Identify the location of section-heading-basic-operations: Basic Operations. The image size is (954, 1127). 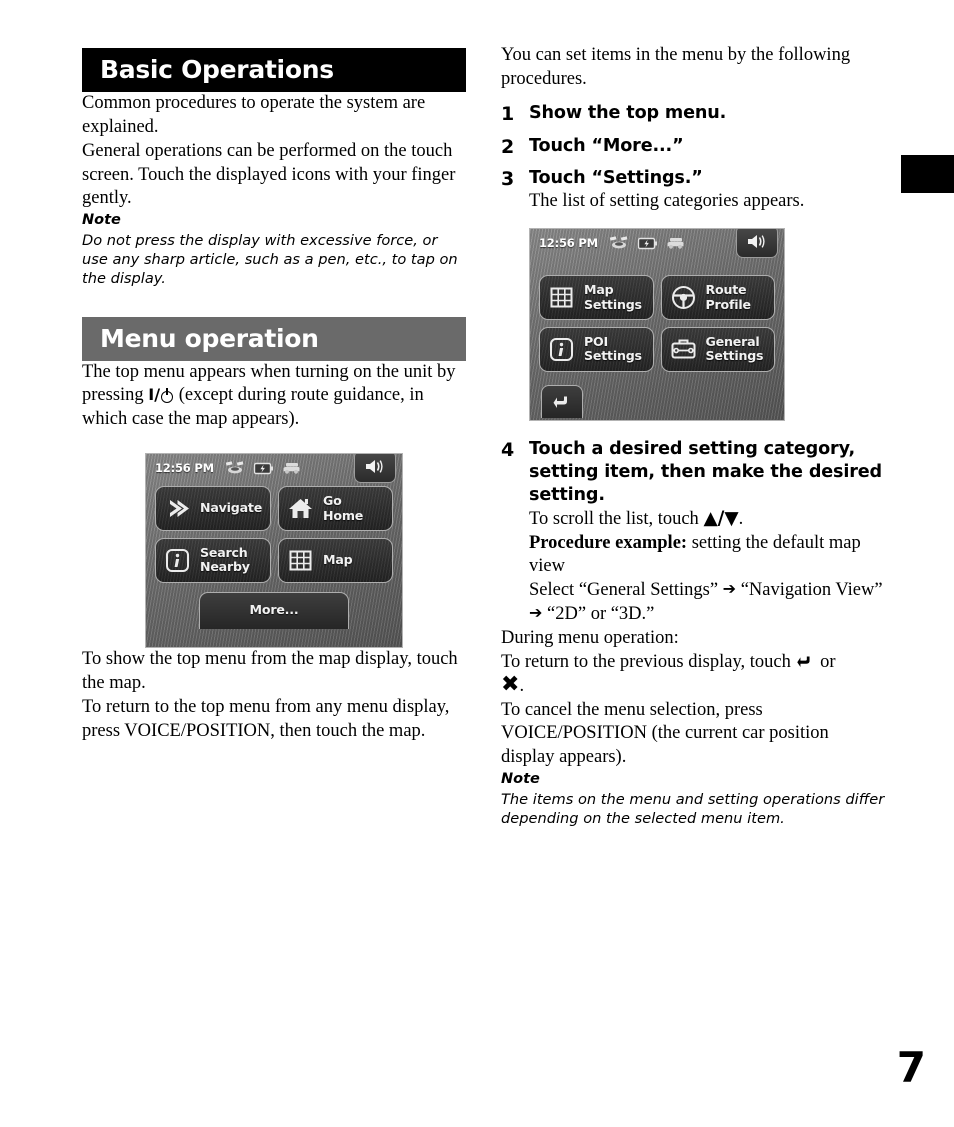
(274, 70).